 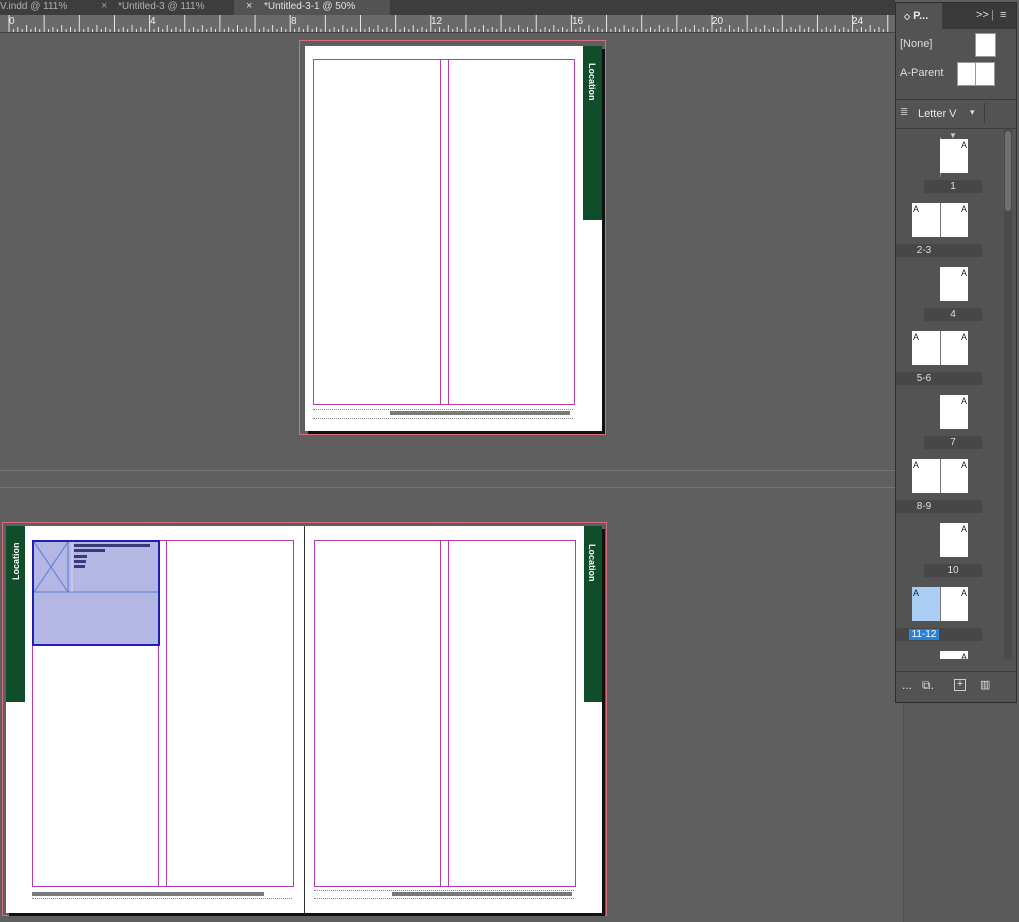 I want to click on tab-title: *Untitled-3-1 @ 50%, so click(x=310, y=6).